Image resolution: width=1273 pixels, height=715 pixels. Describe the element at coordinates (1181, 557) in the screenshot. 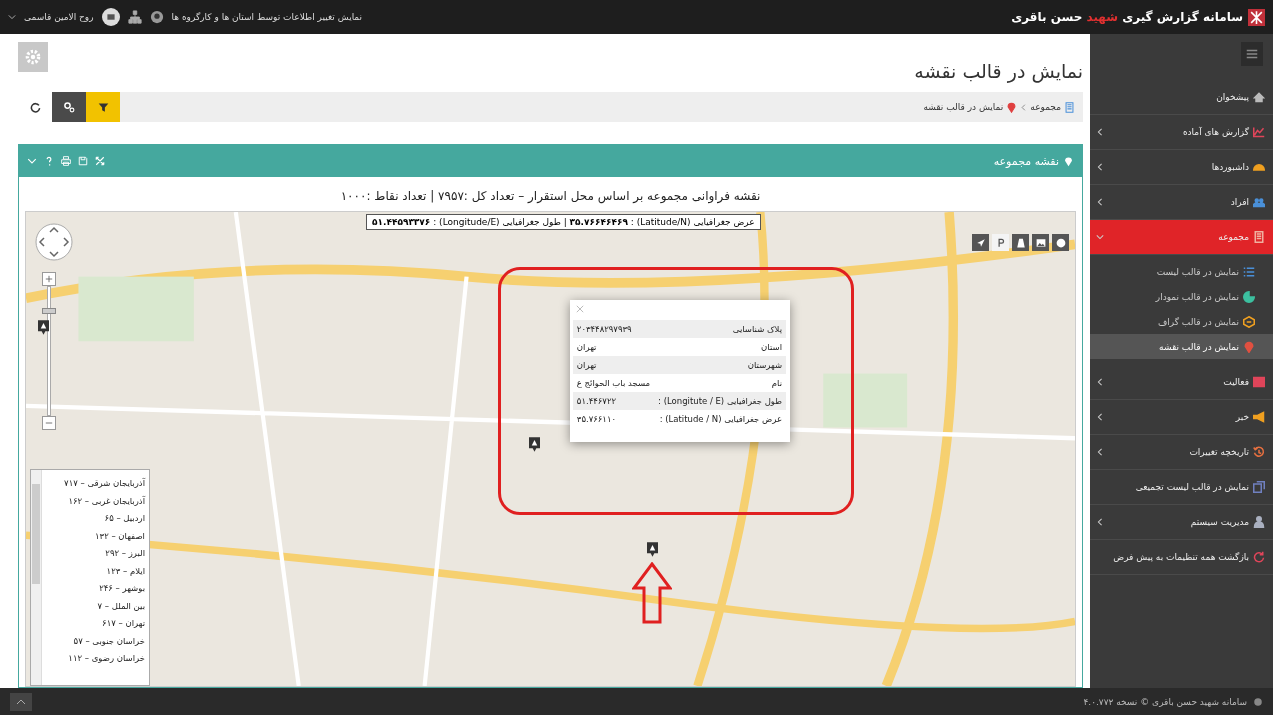

I see `sidebar-item: بازگشت همه تنظیمات به پیش فرض` at that location.